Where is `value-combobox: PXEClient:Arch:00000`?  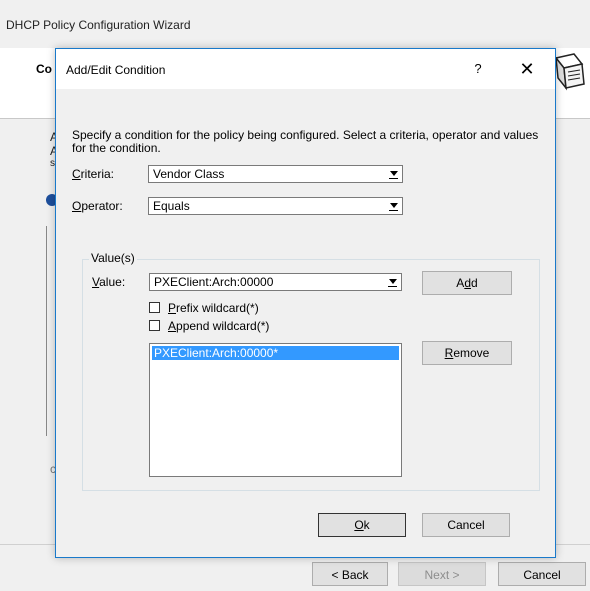
value-combobox: PXEClient:Arch:00000 is located at coordinates (275, 282).